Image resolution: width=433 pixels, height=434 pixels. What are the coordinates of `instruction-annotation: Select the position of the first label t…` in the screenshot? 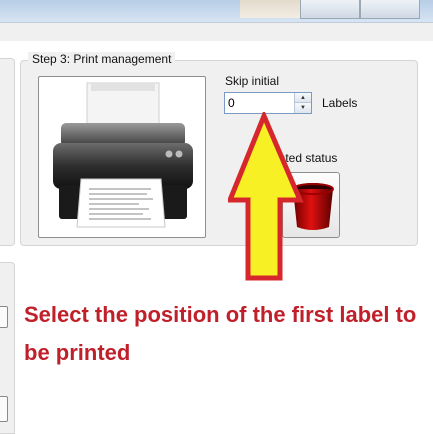 It's located at (220, 333).